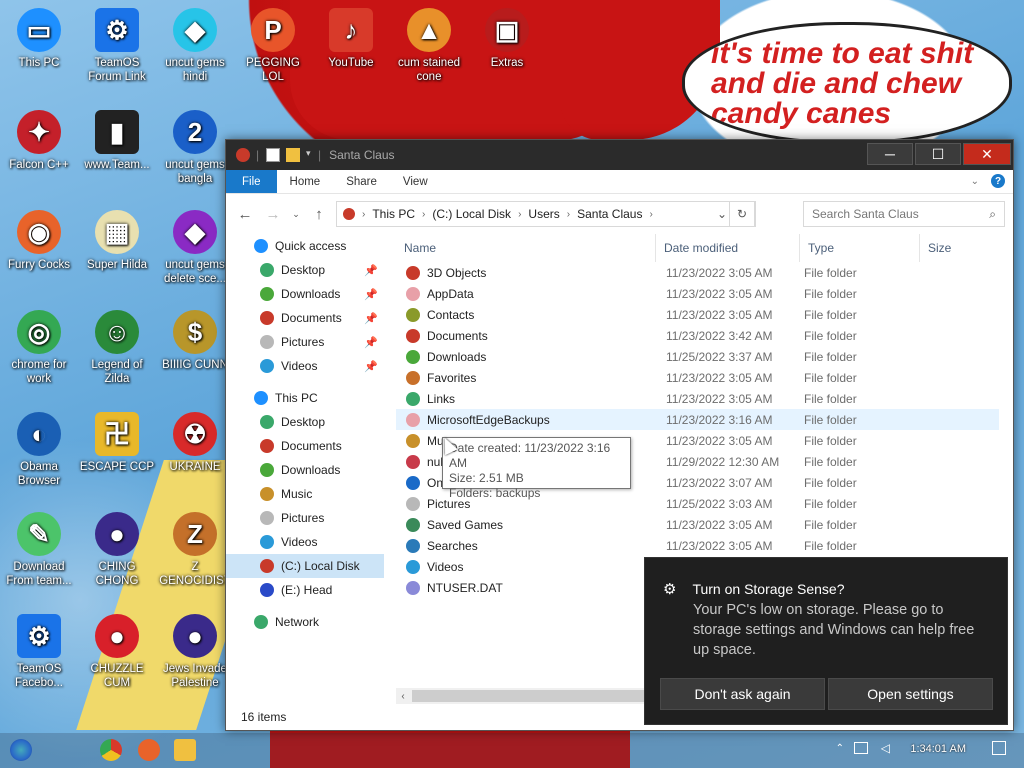 This screenshot has width=1024, height=768. Describe the element at coordinates (305, 518) in the screenshot. I see `nav-item: Pictures` at that location.